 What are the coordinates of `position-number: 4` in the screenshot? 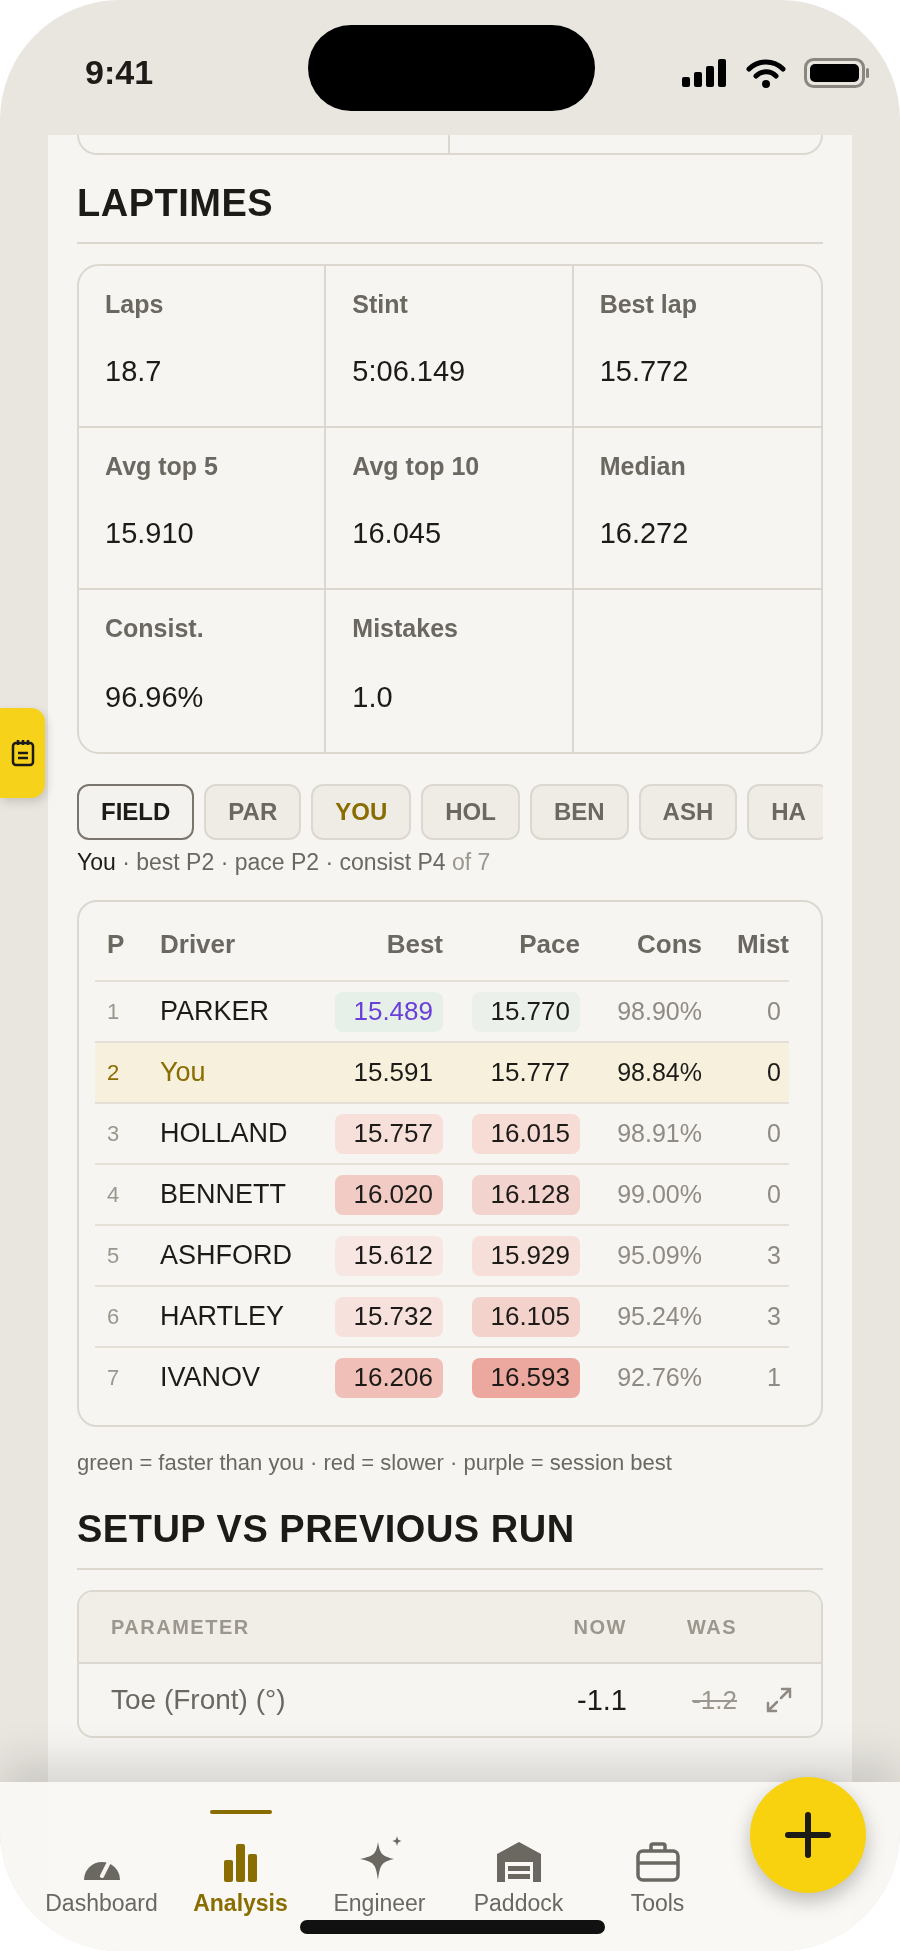 It's located at (113, 1194).